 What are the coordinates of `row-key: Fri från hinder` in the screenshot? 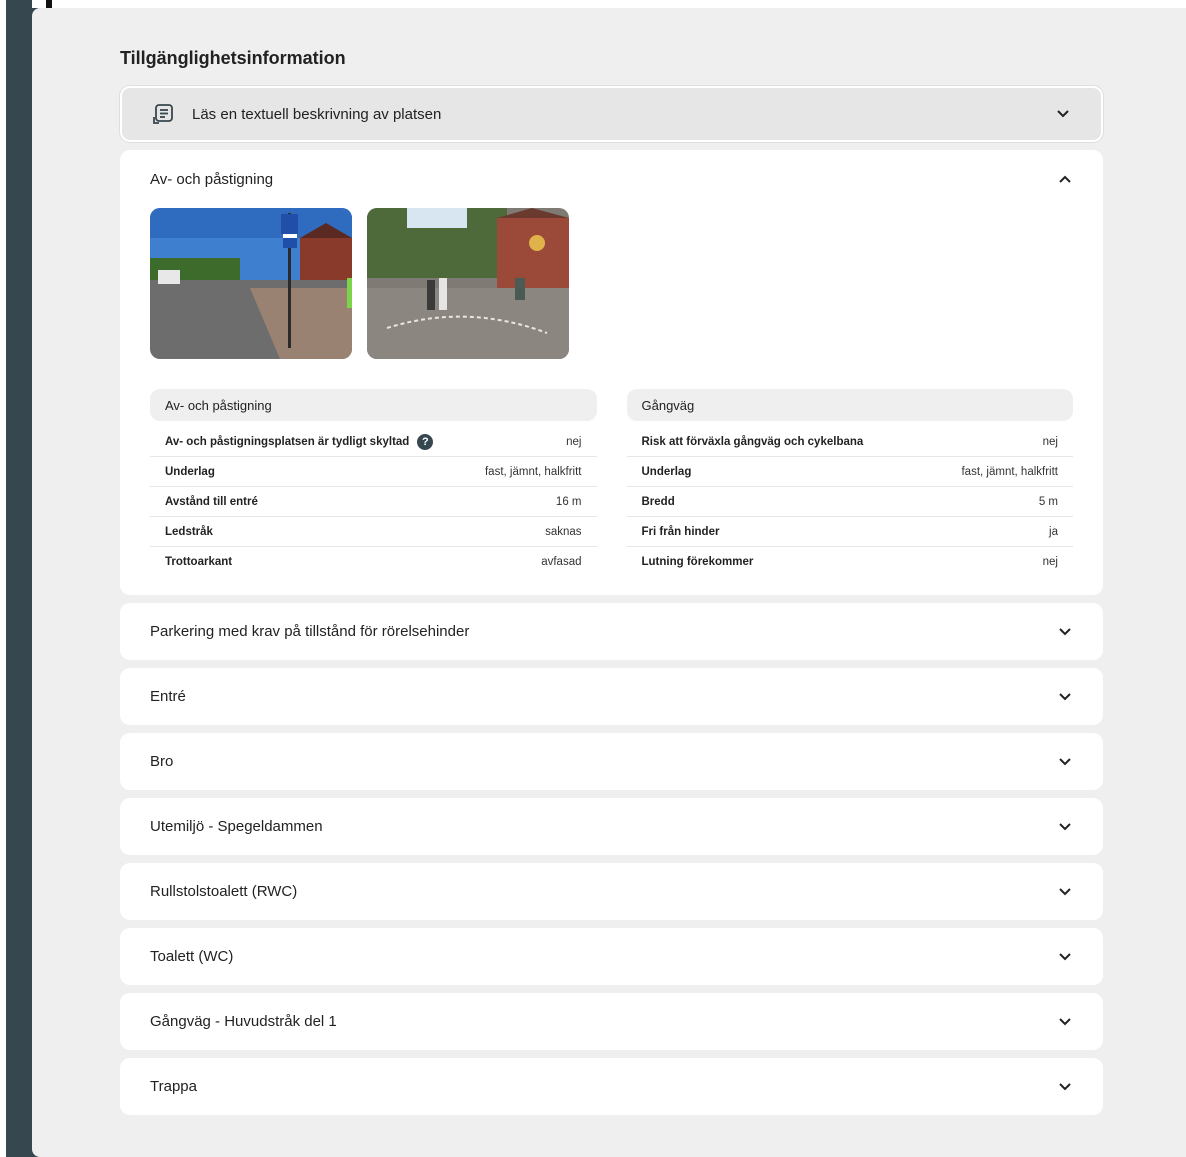 It's located at (680, 531).